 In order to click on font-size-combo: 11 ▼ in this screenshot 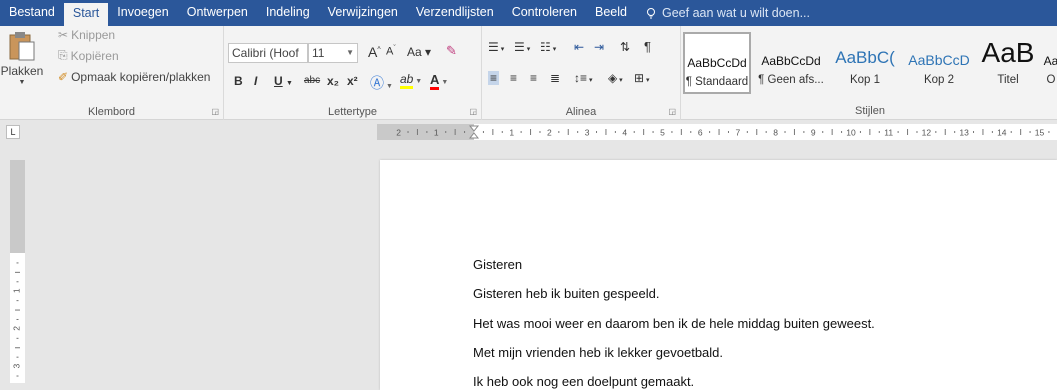, I will do `click(333, 53)`.